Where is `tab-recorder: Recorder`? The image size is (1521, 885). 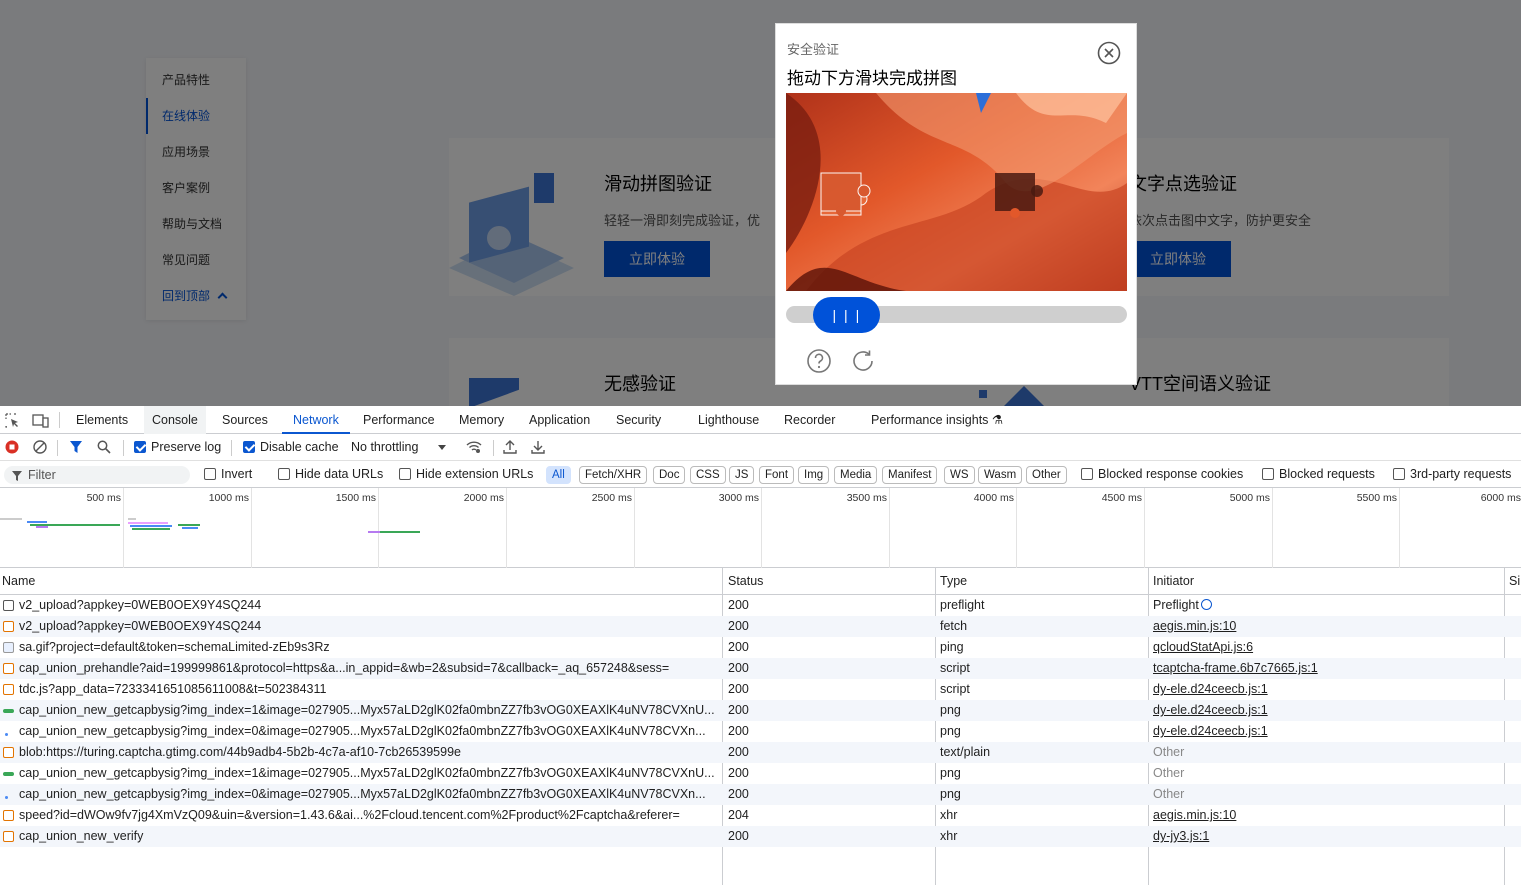
tab-recorder: Recorder is located at coordinates (809, 420).